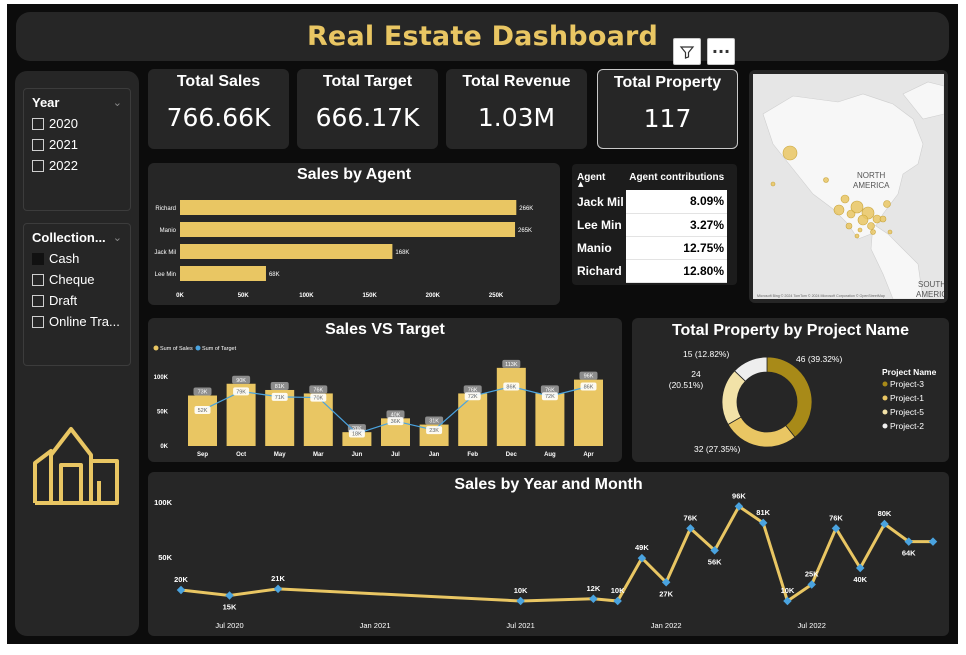 The width and height of the screenshot is (966, 655). What do you see at coordinates (280, 398) in the screenshot?
I see `target-point-label: 71K` at bounding box center [280, 398].